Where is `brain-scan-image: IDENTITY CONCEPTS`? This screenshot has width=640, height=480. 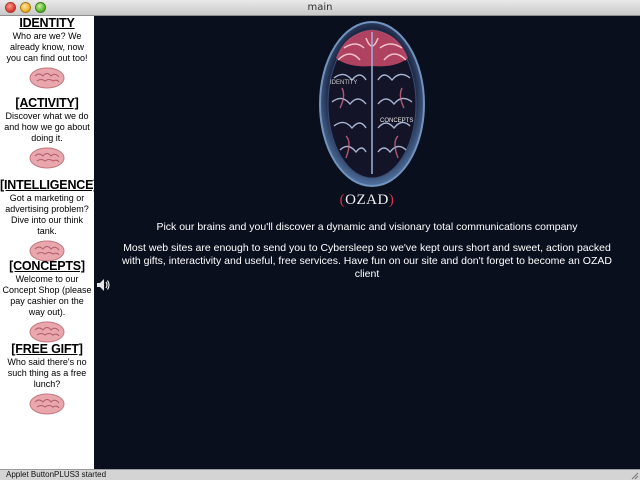
brain-scan-image: IDENTITY CONCEPTS is located at coordinates (372, 104).